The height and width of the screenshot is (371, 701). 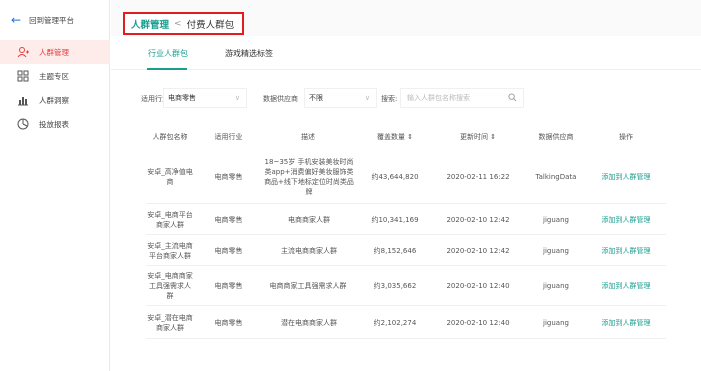 What do you see at coordinates (170, 250) in the screenshot?
I see `row-name: 安卓_主流电商平台商家人群` at bounding box center [170, 250].